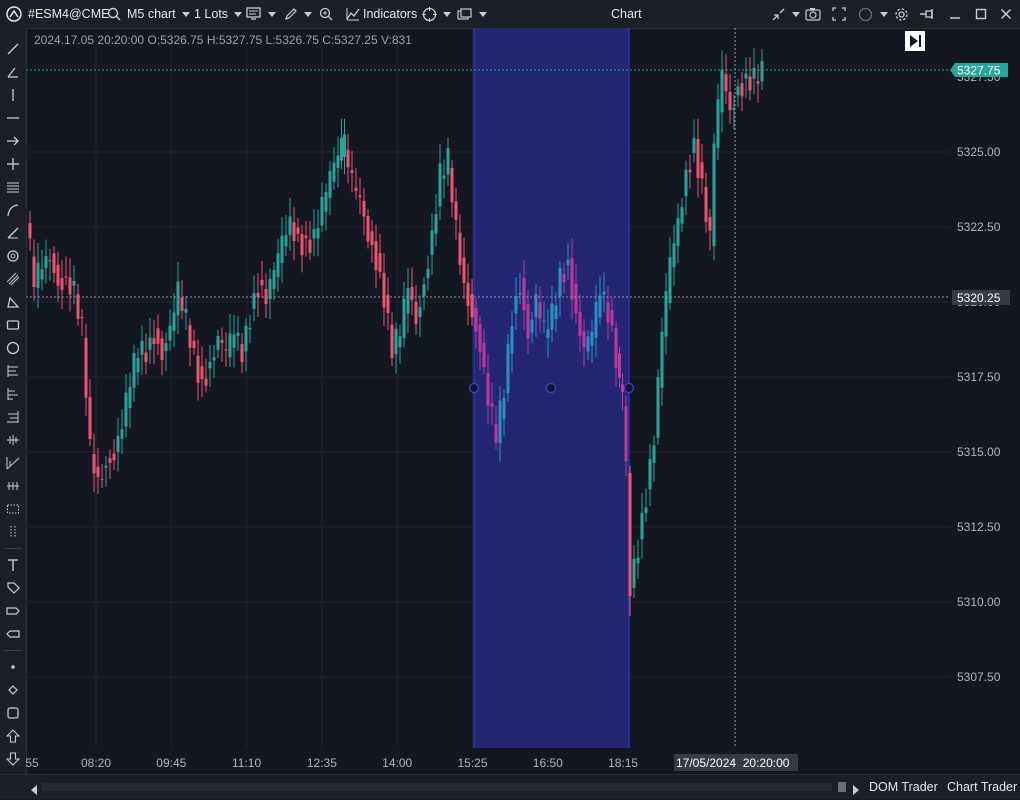 Image resolution: width=1020 pixels, height=800 pixels. Describe the element at coordinates (13, 759) in the screenshot. I see `arrow-down-icon` at that location.